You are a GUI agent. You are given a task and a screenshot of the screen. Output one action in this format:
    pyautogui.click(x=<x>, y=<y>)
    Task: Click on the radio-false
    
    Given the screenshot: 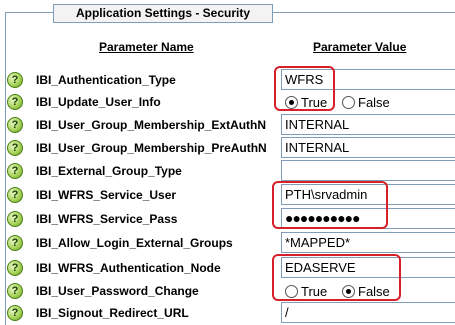 What is the action you would take?
    pyautogui.click(x=348, y=102)
    